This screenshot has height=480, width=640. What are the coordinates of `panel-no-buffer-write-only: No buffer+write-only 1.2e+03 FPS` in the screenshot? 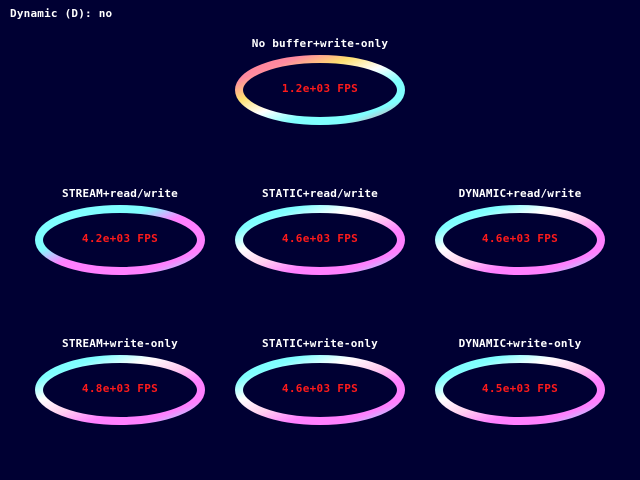 It's located at (320, 97).